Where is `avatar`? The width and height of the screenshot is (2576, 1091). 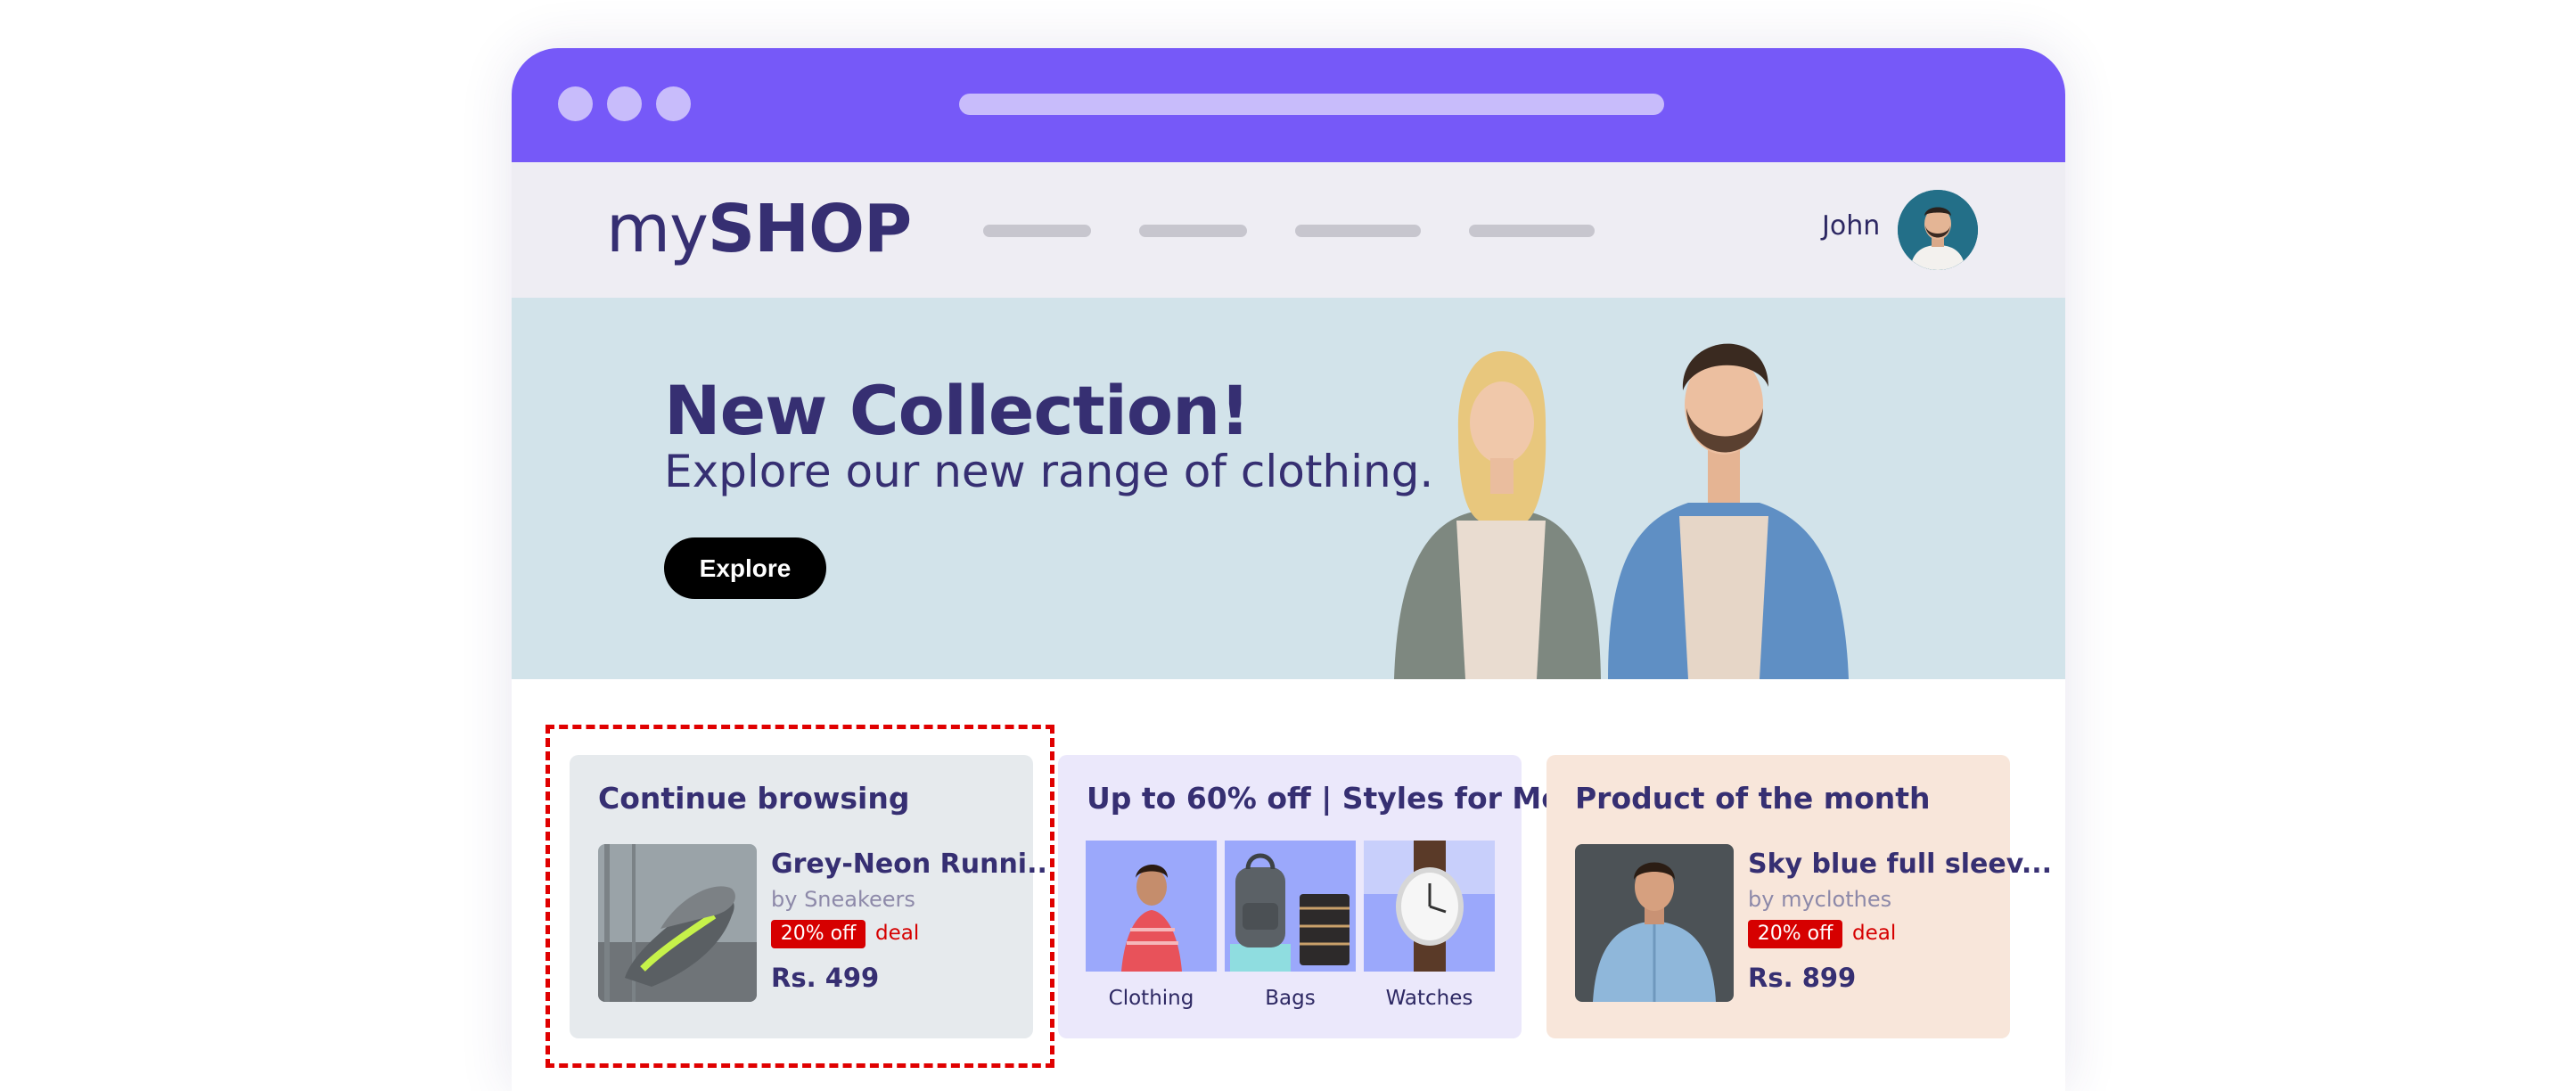
avatar is located at coordinates (1938, 230).